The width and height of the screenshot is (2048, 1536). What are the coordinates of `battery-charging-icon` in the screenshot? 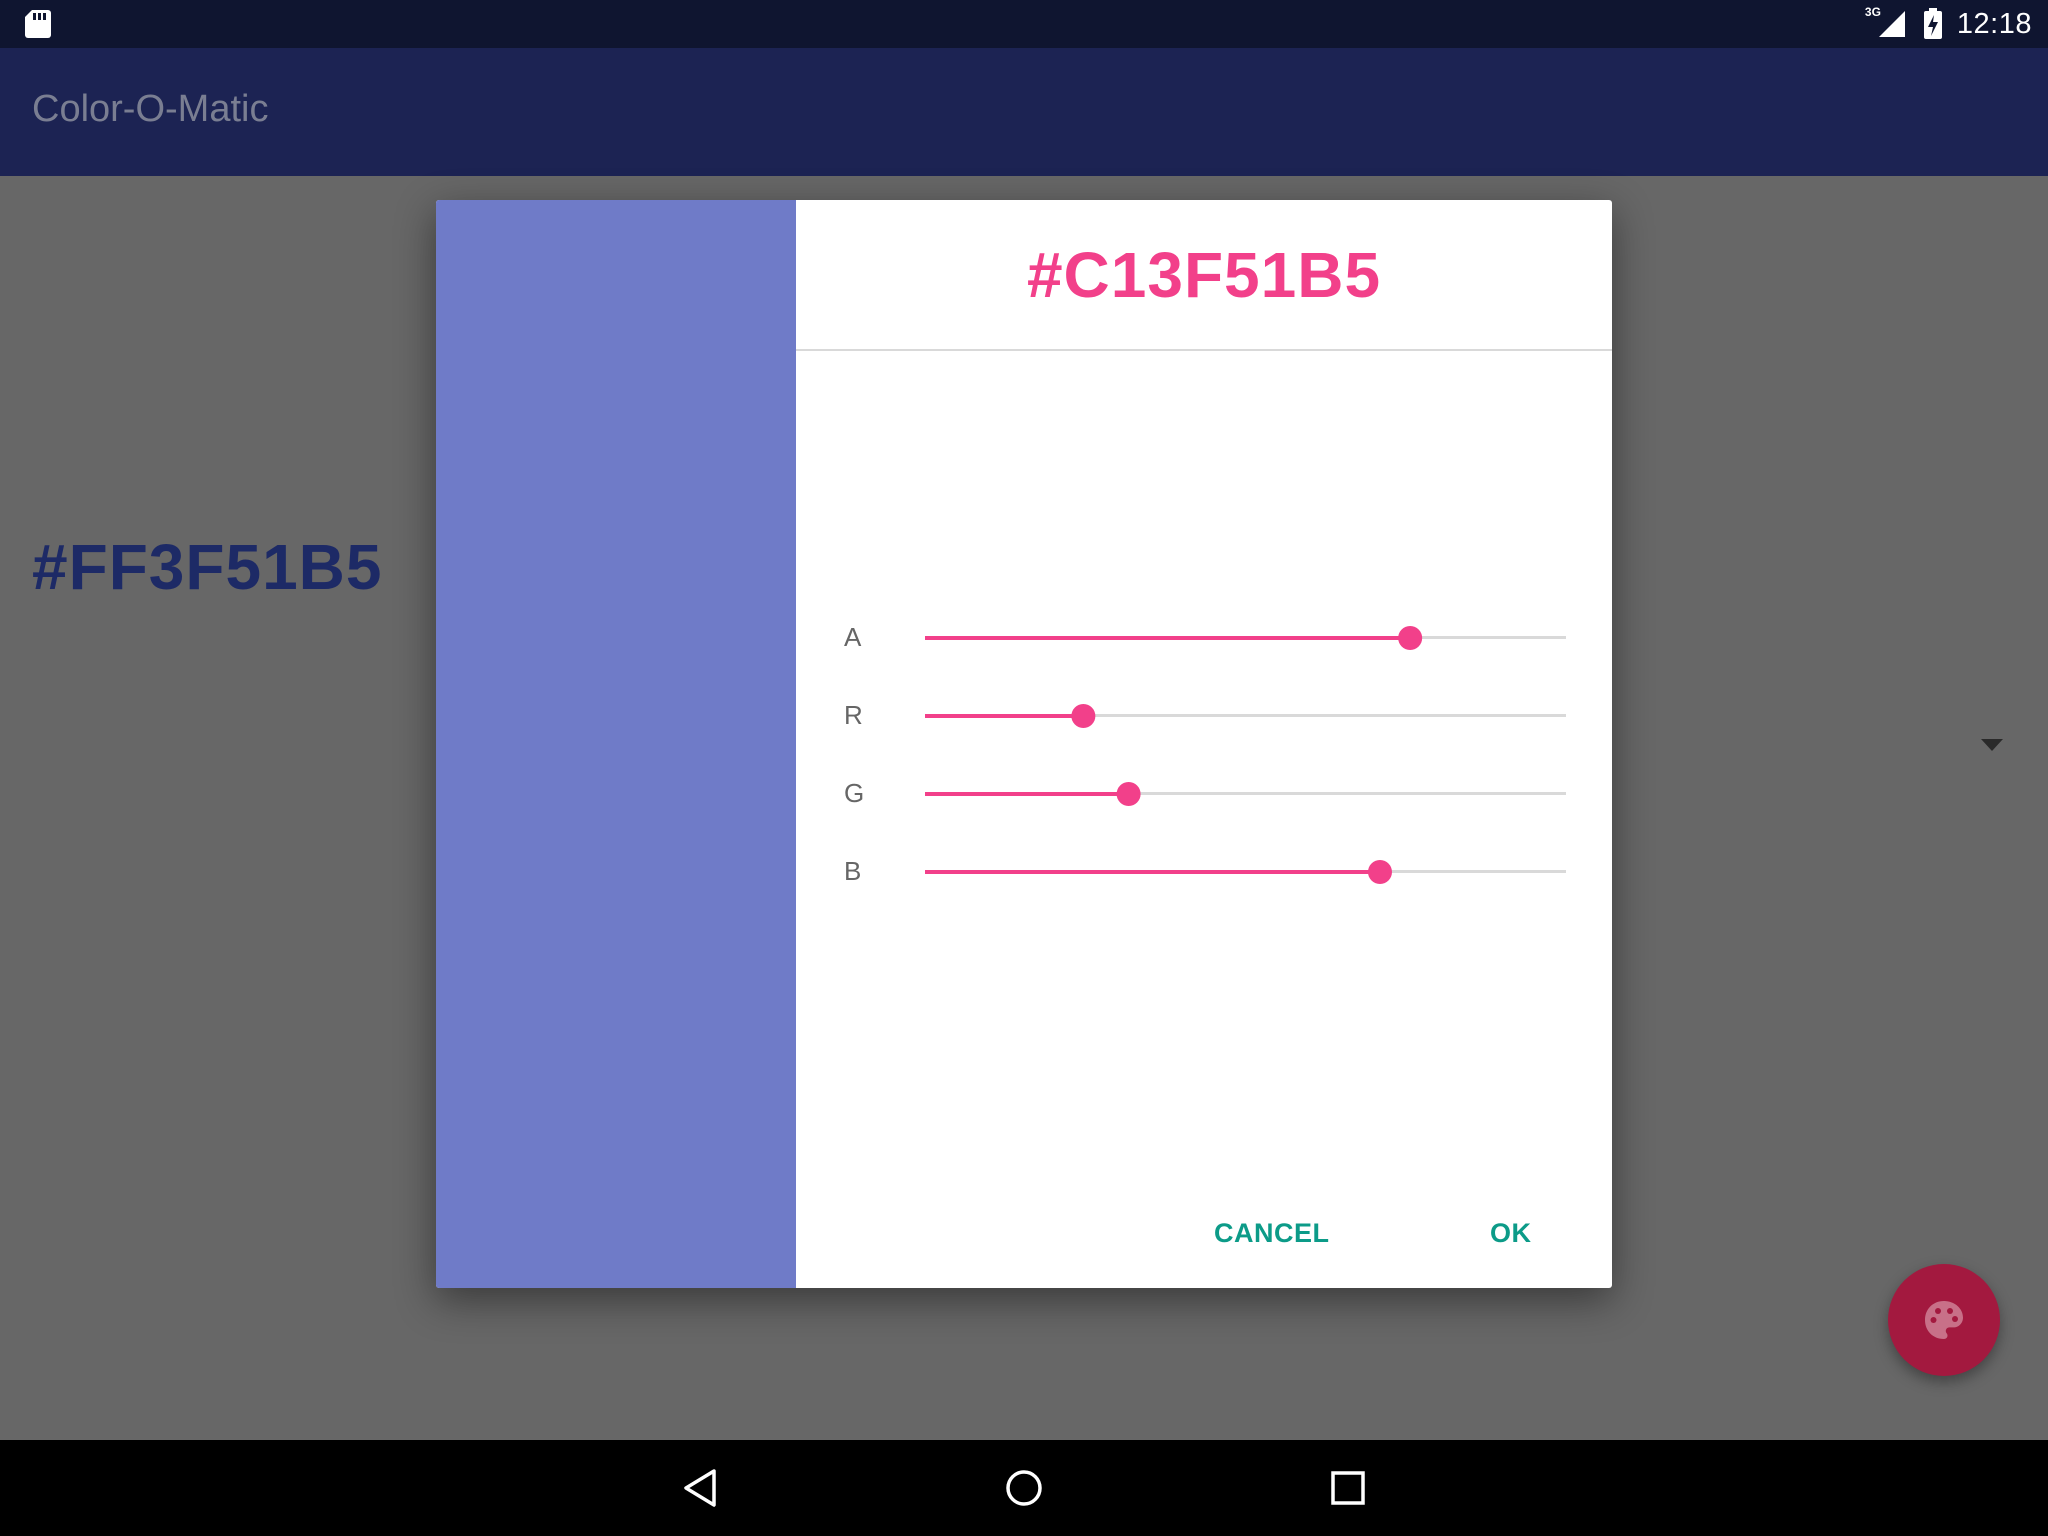 It's located at (1932, 23).